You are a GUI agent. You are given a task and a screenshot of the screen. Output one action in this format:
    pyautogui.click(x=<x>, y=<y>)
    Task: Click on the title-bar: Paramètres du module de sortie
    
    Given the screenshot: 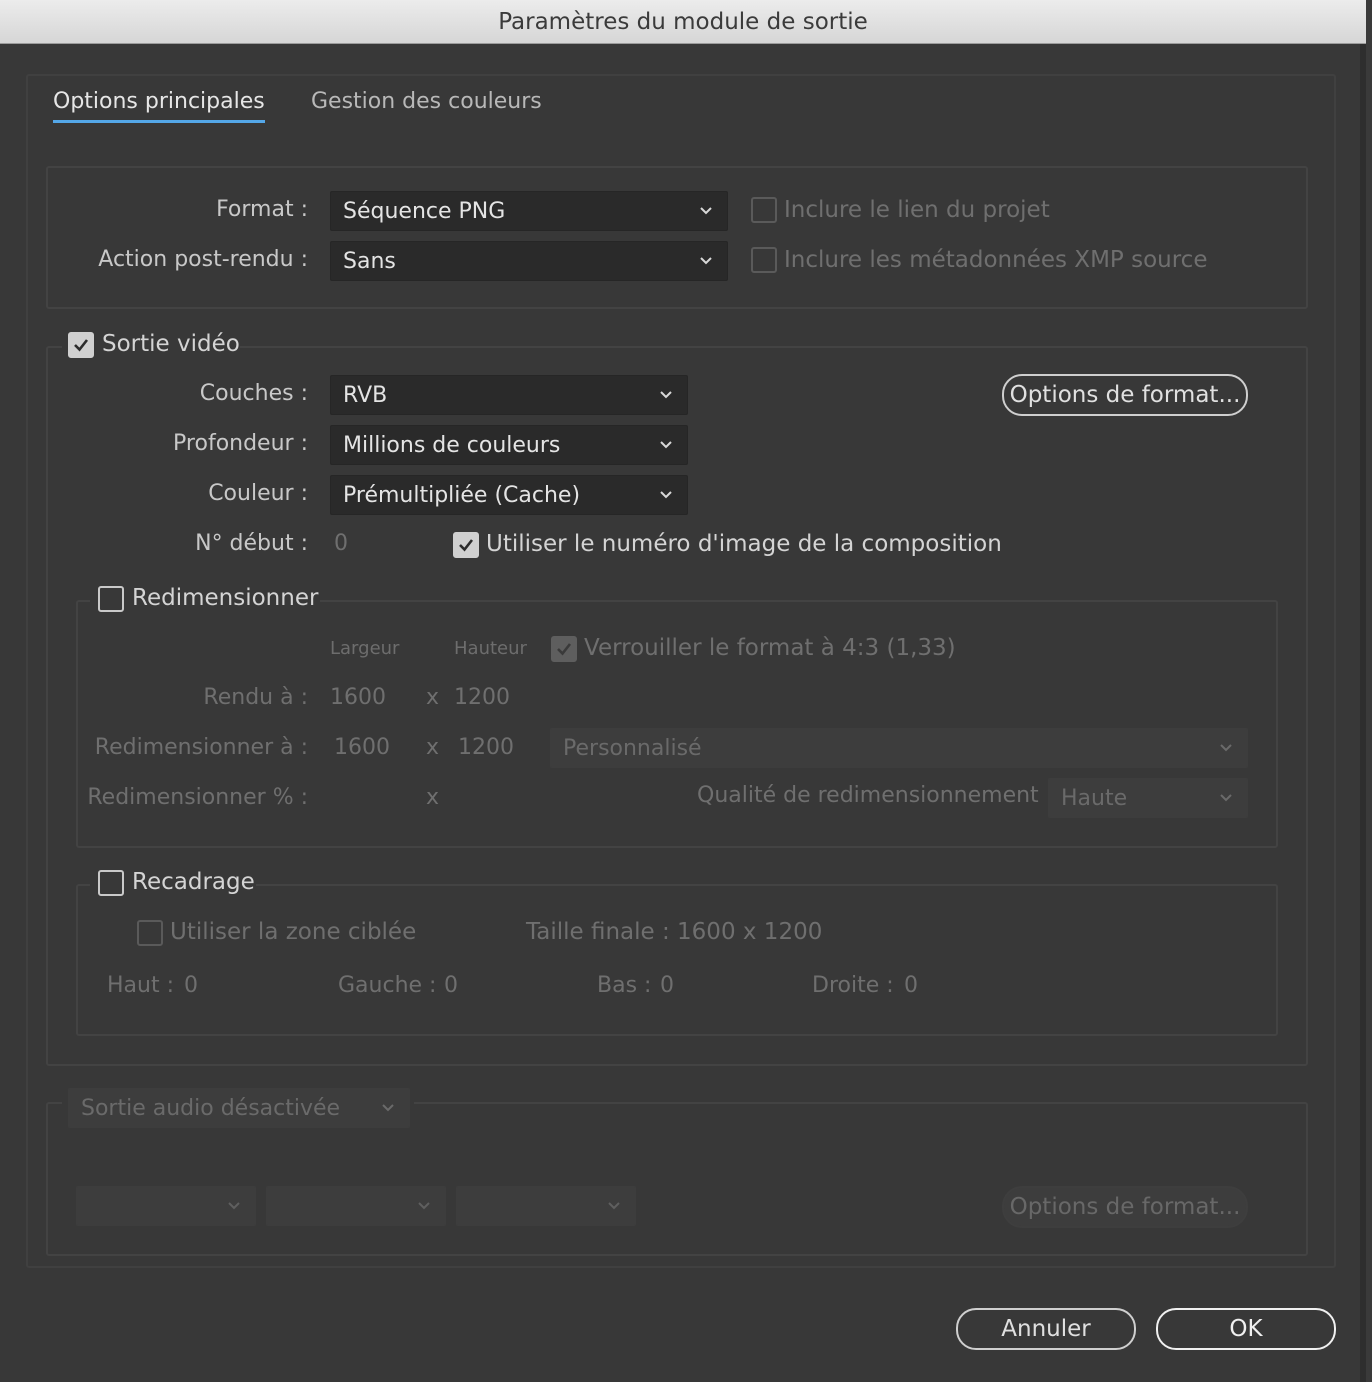 What is the action you would take?
    pyautogui.click(x=683, y=22)
    